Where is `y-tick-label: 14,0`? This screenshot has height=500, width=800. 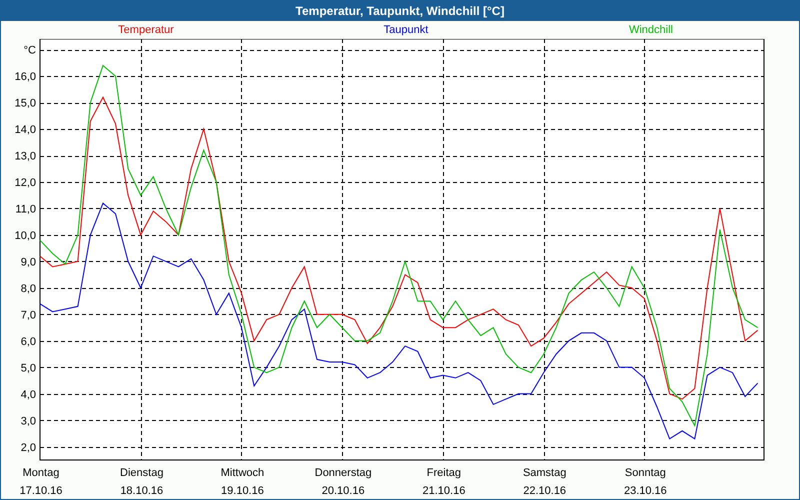 y-tick-label: 14,0 is located at coordinates (25, 130).